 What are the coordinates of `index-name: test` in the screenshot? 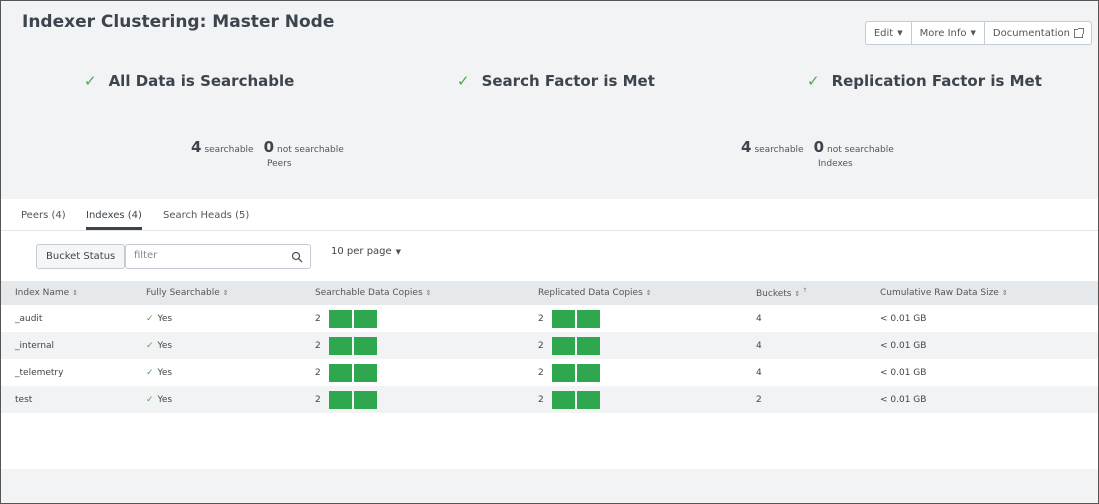 It's located at (24, 399).